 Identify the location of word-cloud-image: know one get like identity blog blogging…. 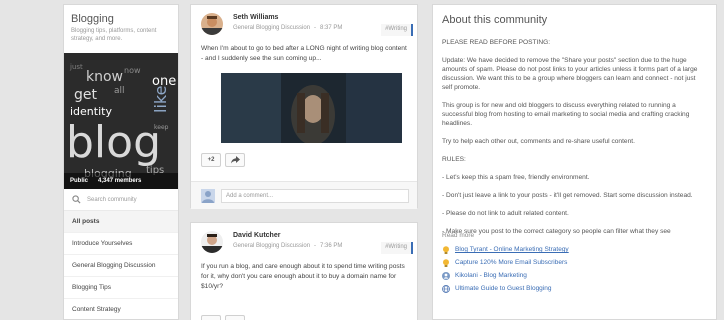
(121, 121).